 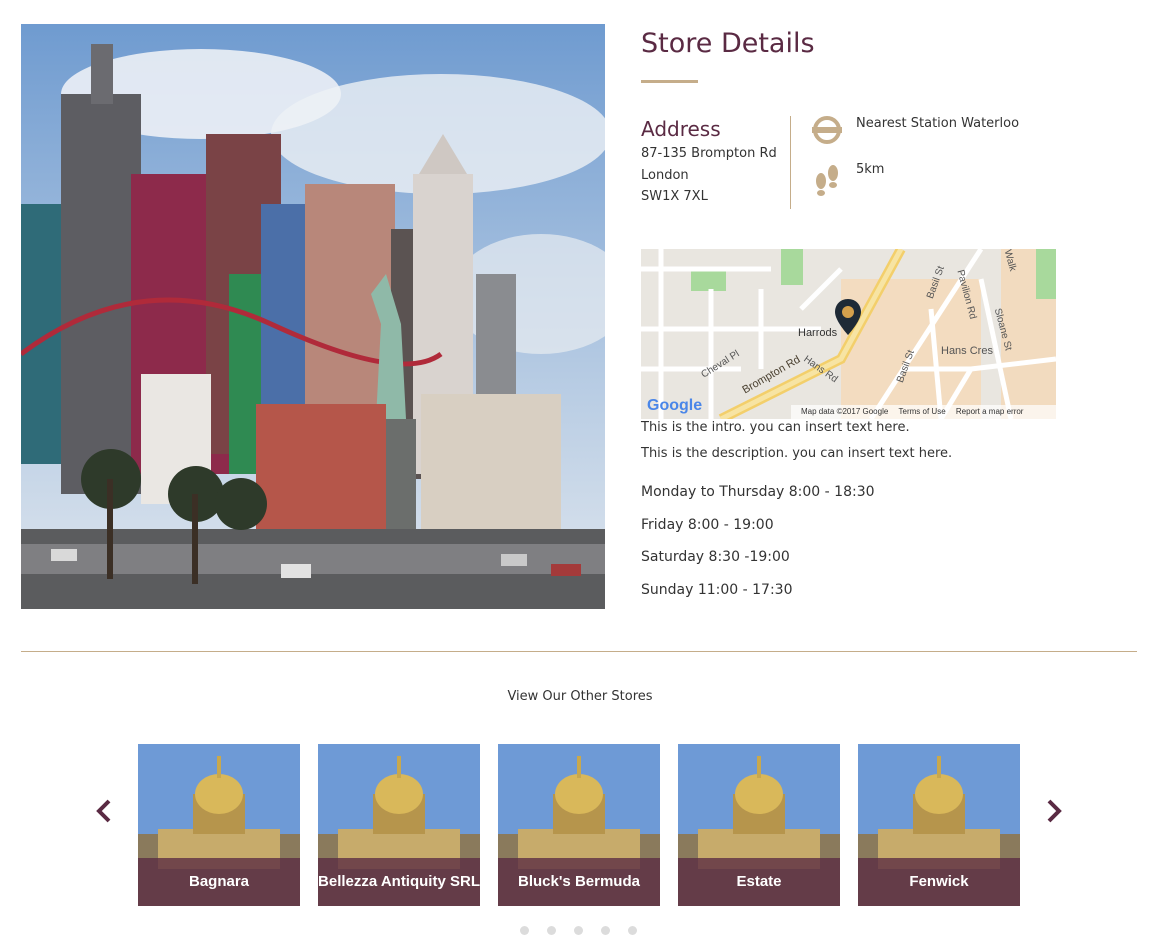 What do you see at coordinates (967, 351) in the screenshot?
I see `street-label: Hans Cres` at bounding box center [967, 351].